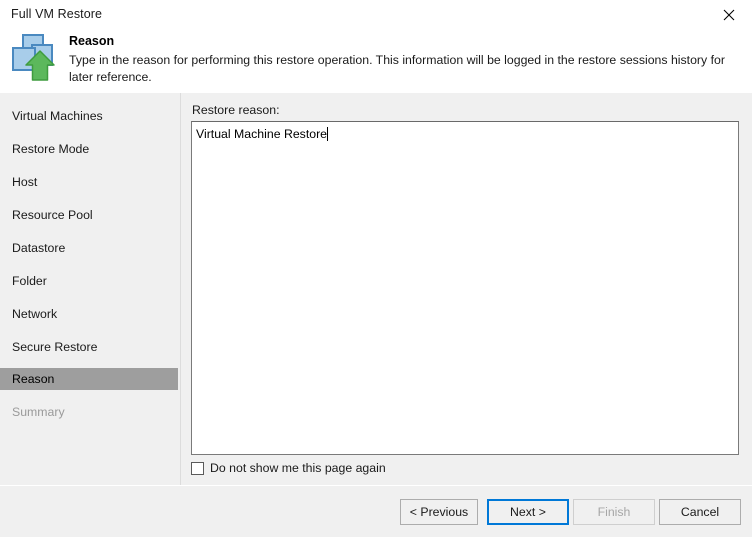 The width and height of the screenshot is (752, 537). Describe the element at coordinates (52, 215) in the screenshot. I see `sidebar-item-label: Resource Pool` at that location.